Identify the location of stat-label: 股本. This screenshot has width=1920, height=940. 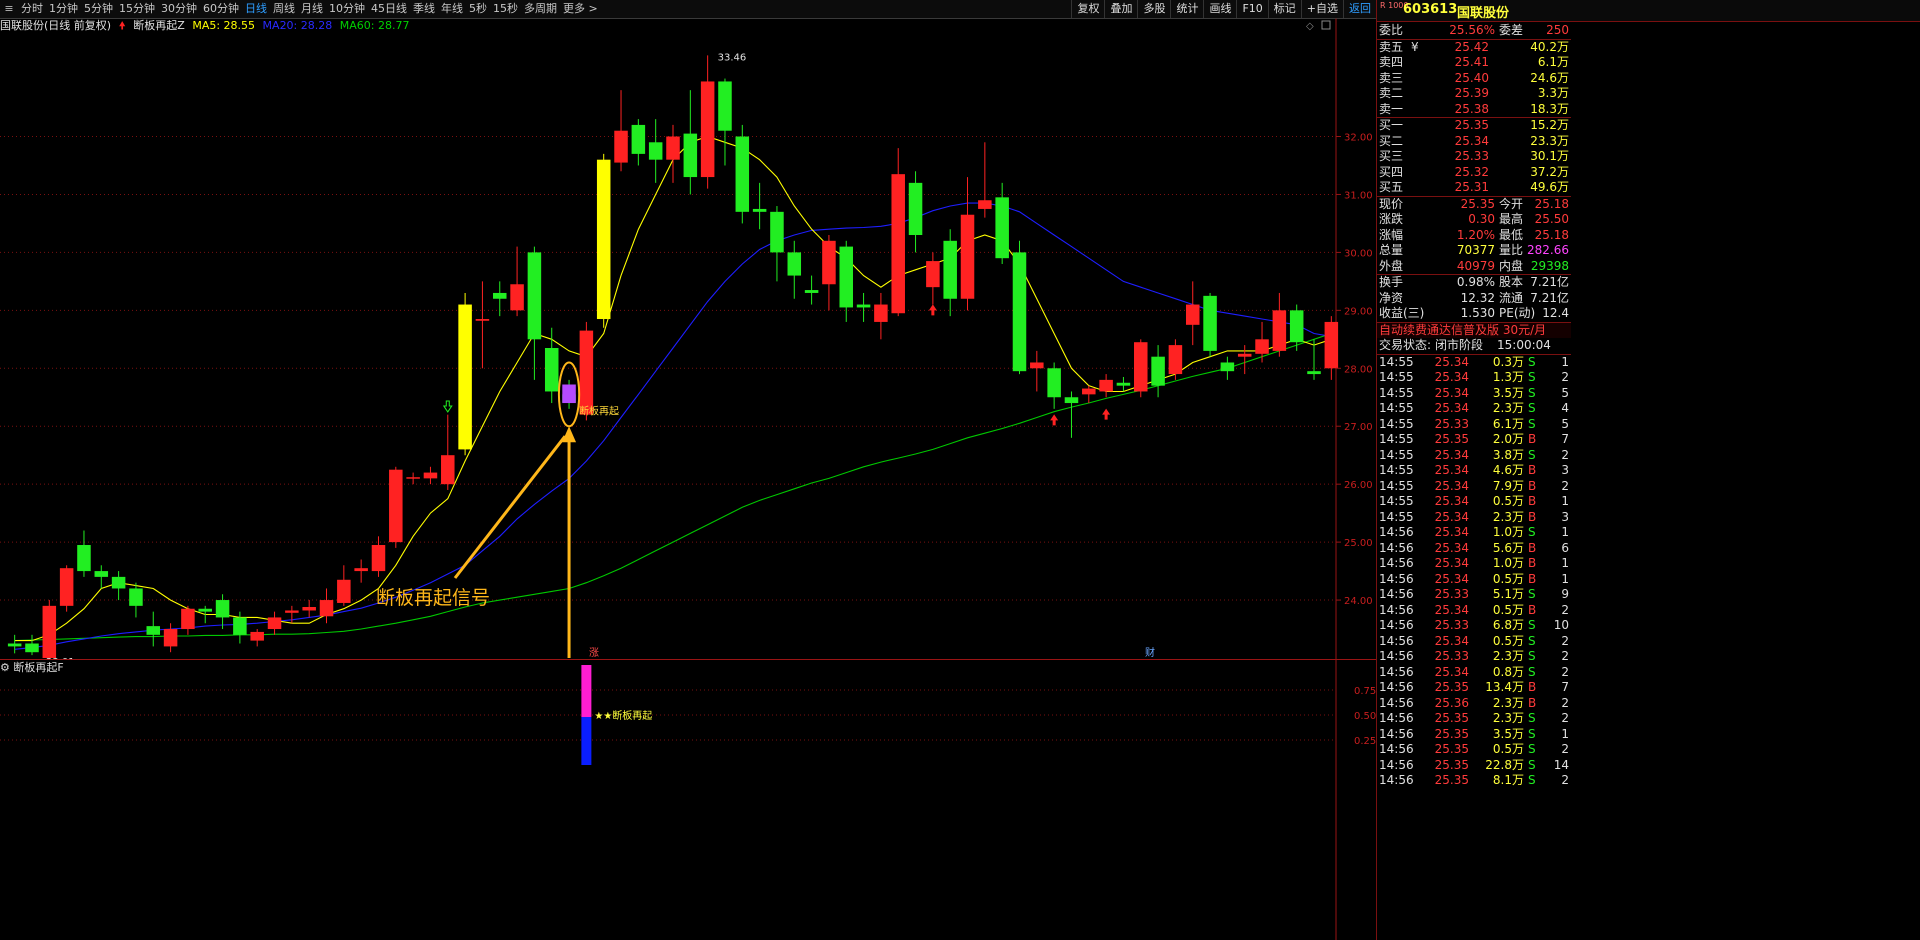
(1511, 282).